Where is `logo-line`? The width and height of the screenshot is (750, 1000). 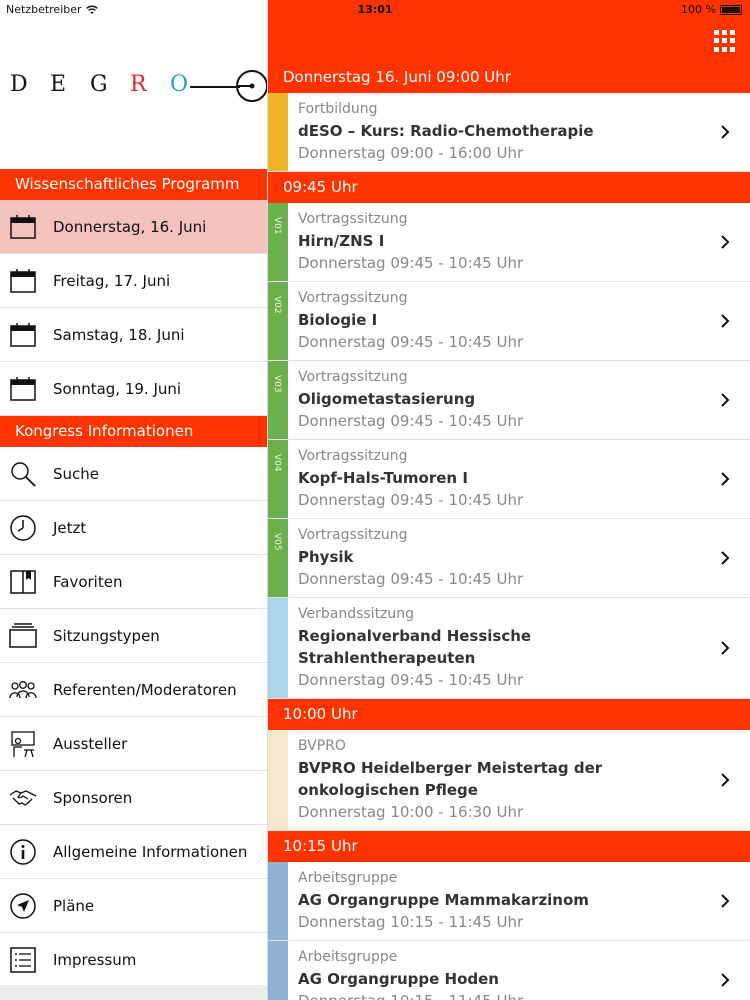
logo-line is located at coordinates (215, 87).